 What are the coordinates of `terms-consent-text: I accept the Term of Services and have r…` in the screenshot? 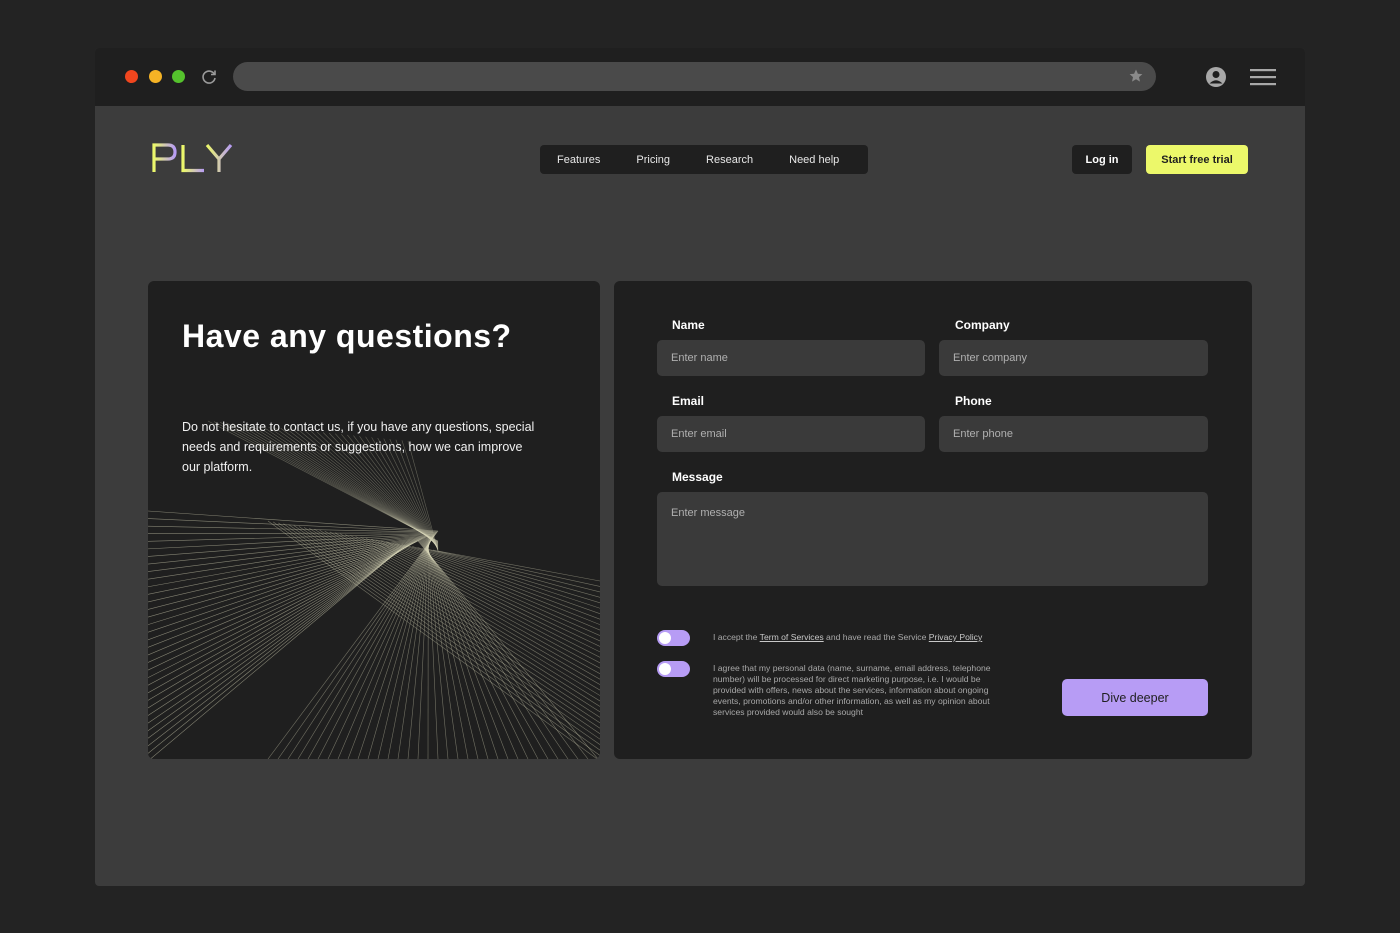 It's located at (863, 637).